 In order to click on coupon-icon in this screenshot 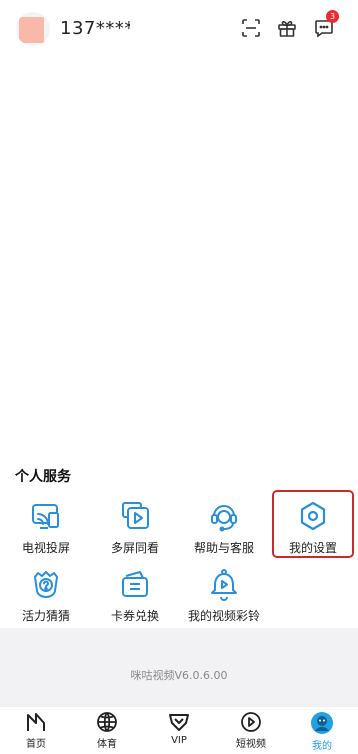, I will do `click(135, 584)`.